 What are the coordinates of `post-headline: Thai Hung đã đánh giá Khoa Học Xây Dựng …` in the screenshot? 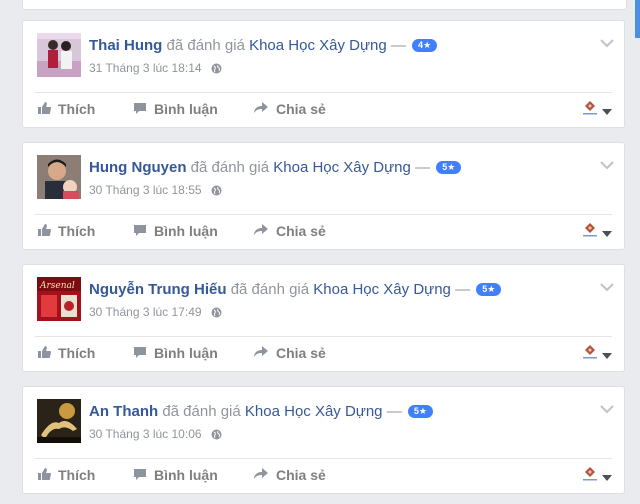 It's located at (338, 45).